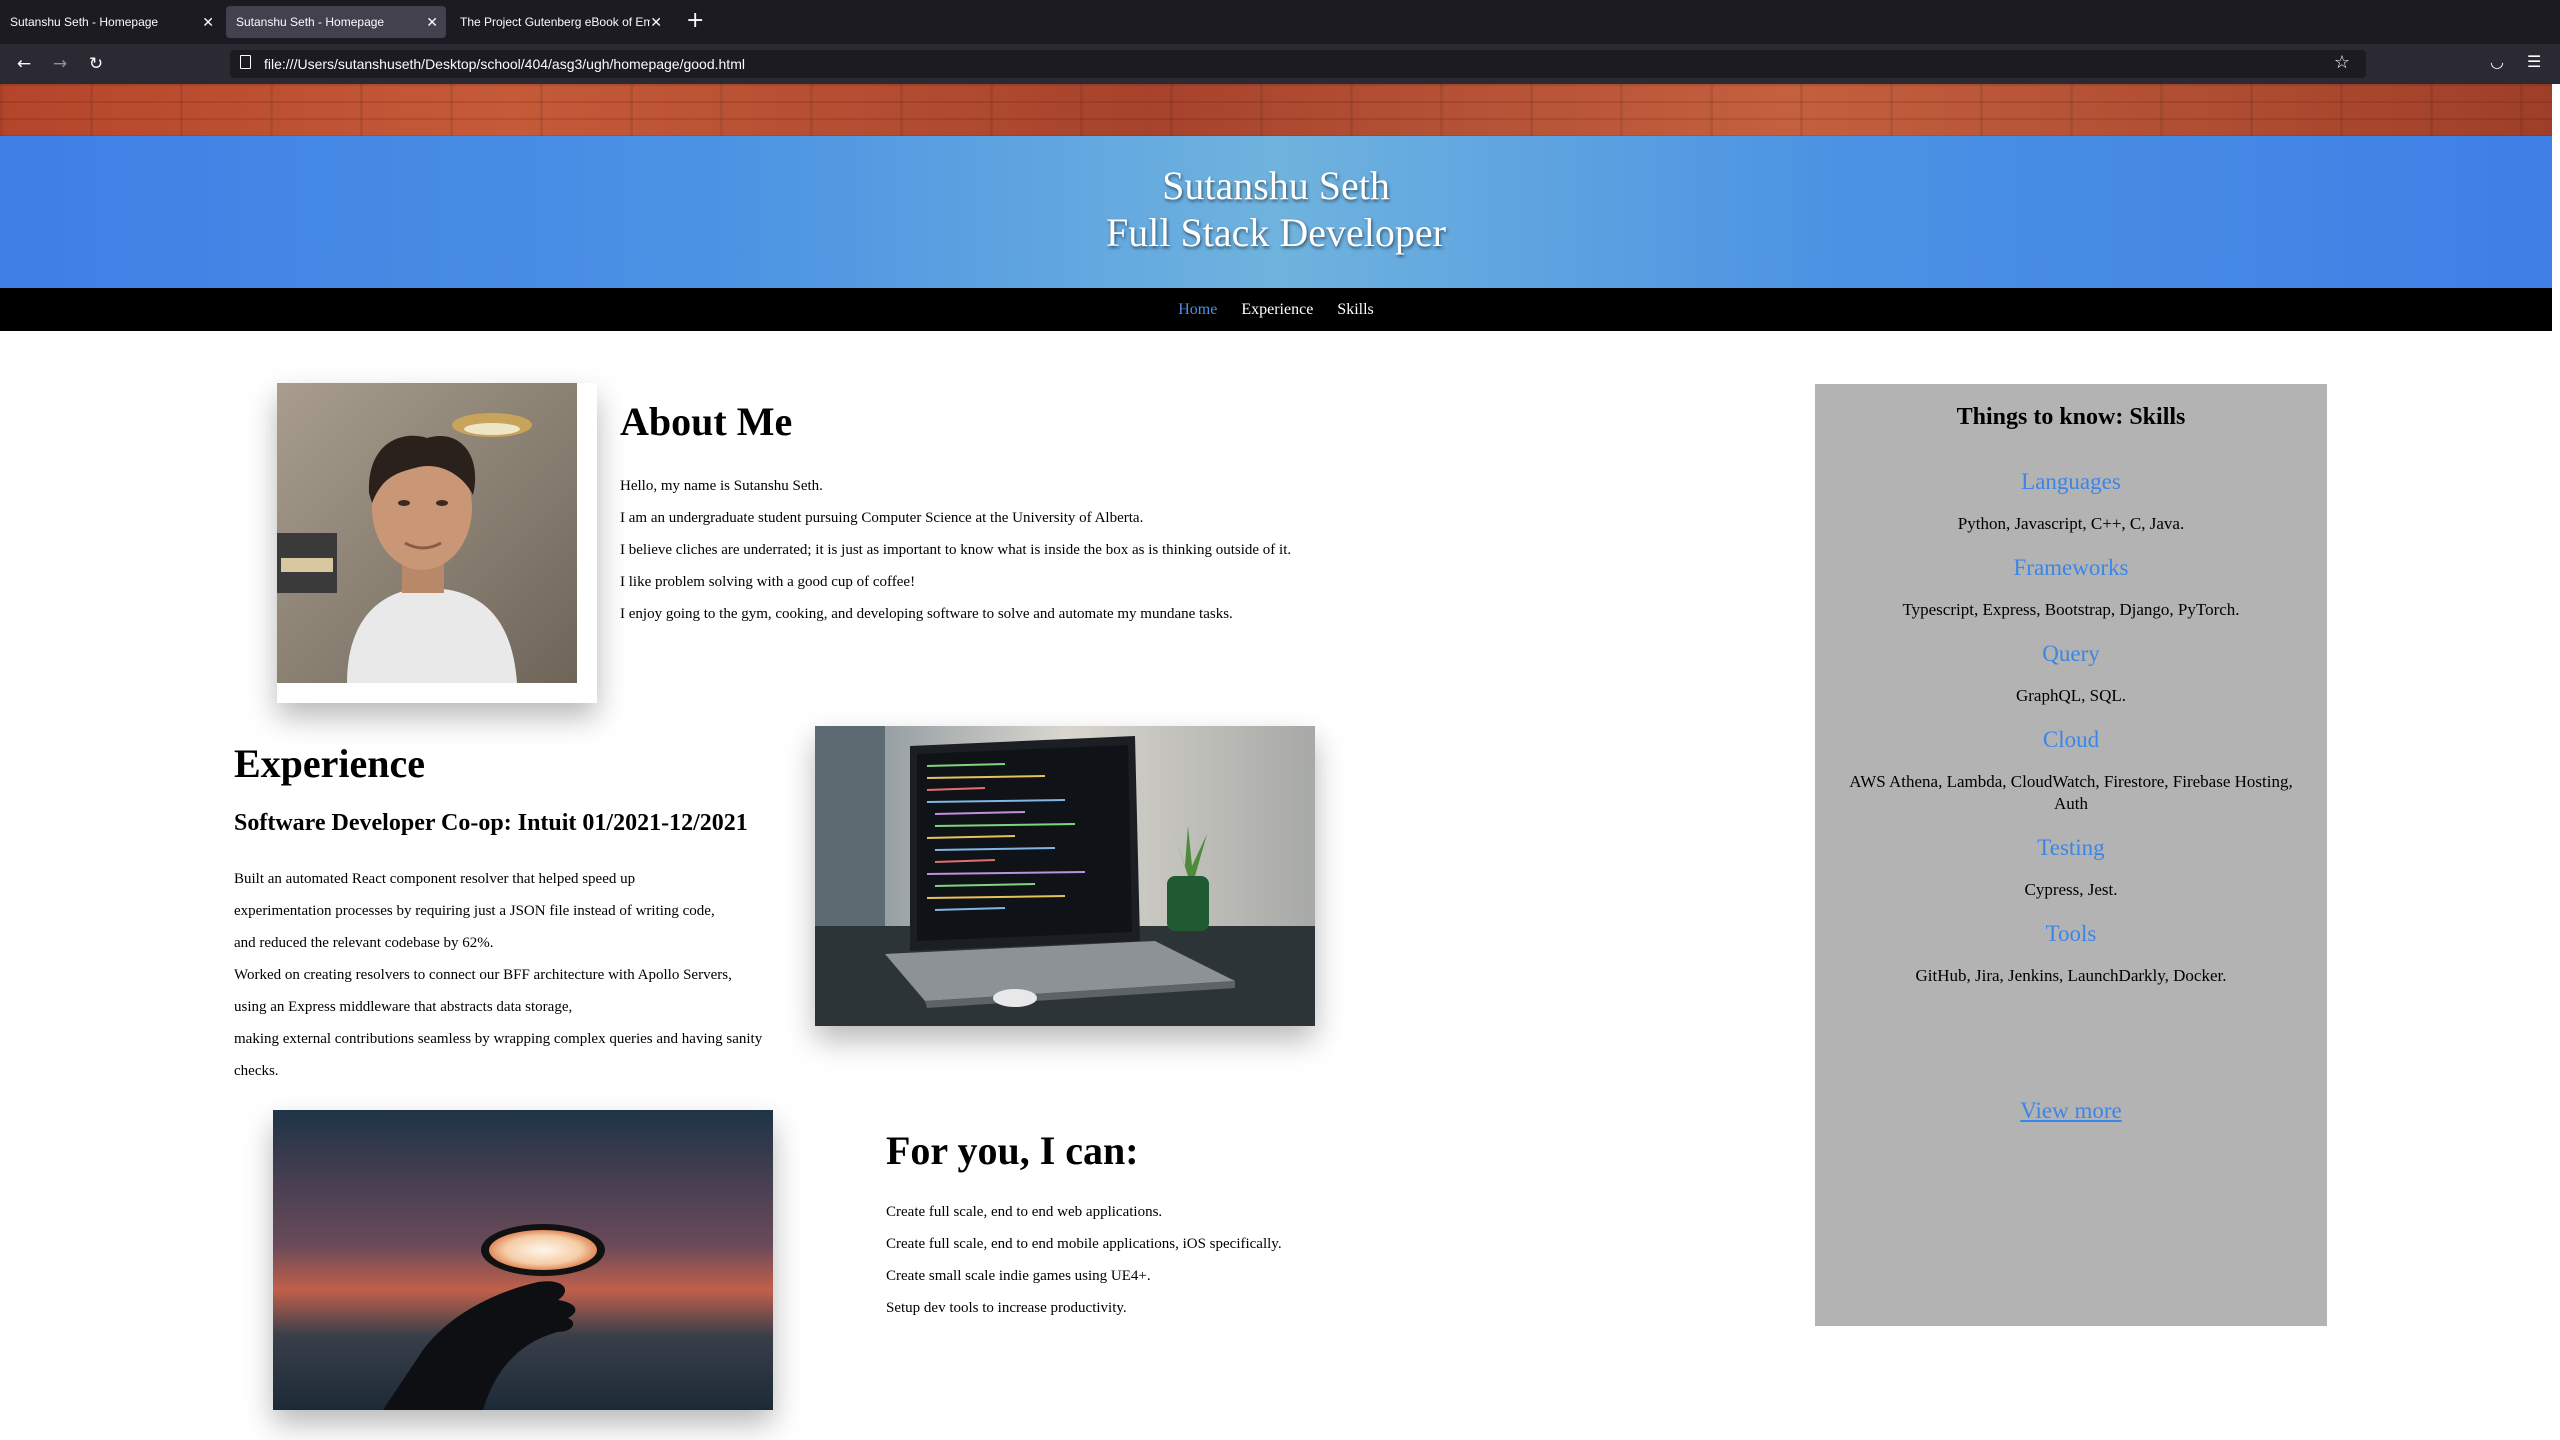  Describe the element at coordinates (2070, 695) in the screenshot. I see `skill-items: GraphQL, SQL.` at that location.